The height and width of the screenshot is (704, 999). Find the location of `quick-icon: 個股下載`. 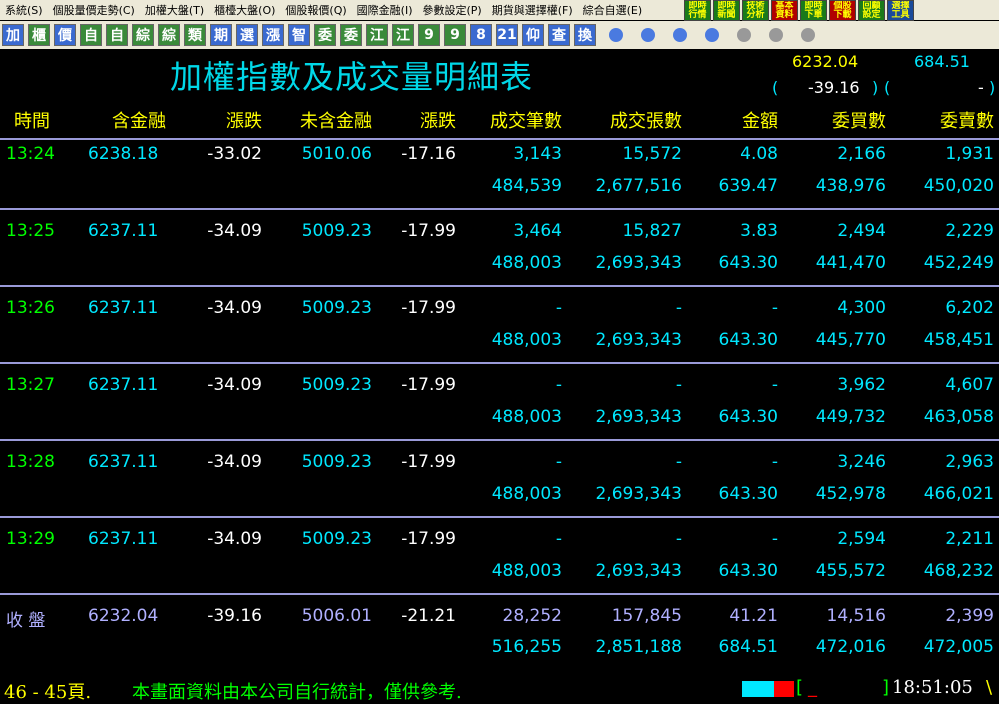

quick-icon: 個股下載 is located at coordinates (842, 10).